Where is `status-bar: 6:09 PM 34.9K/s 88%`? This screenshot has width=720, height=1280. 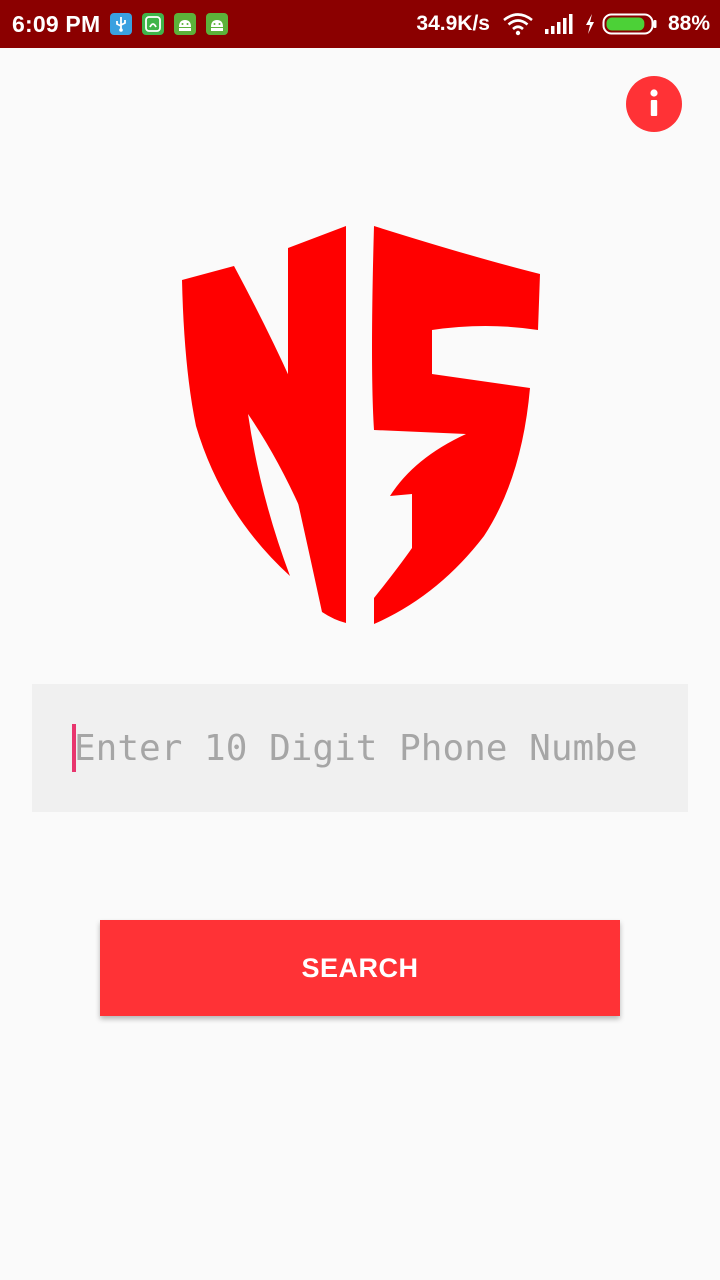 status-bar: 6:09 PM 34.9K/s 88% is located at coordinates (360, 24).